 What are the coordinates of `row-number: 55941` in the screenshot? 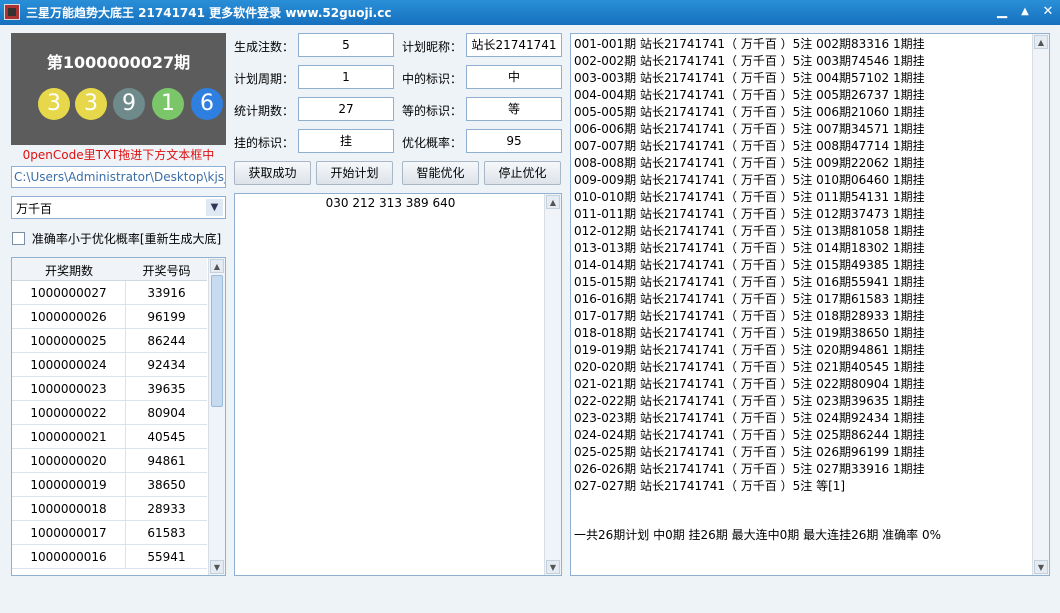 It's located at (166, 557).